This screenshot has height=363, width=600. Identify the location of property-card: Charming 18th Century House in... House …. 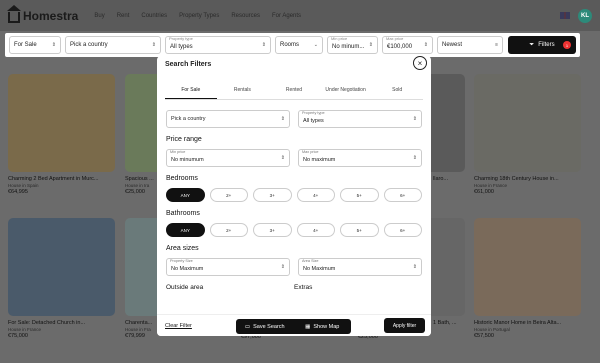
(527, 134).